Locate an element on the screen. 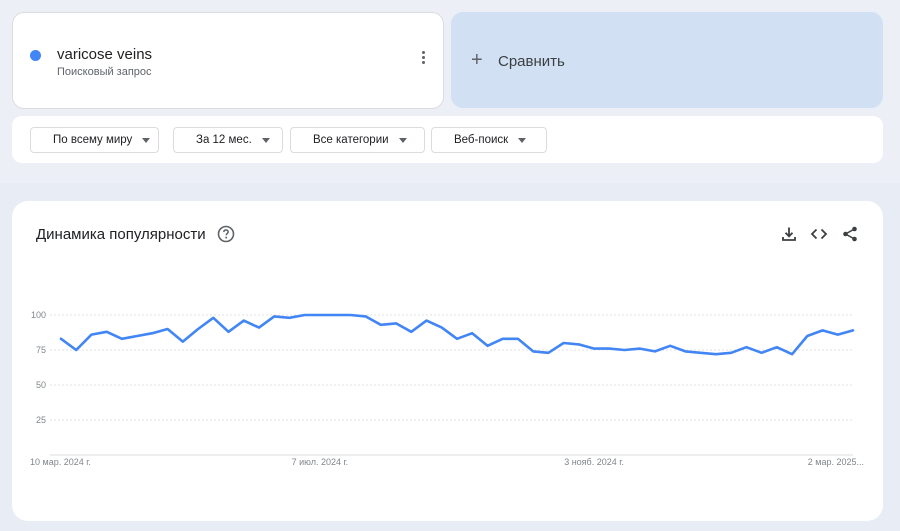  region-filter: По всему миру is located at coordinates (94, 140).